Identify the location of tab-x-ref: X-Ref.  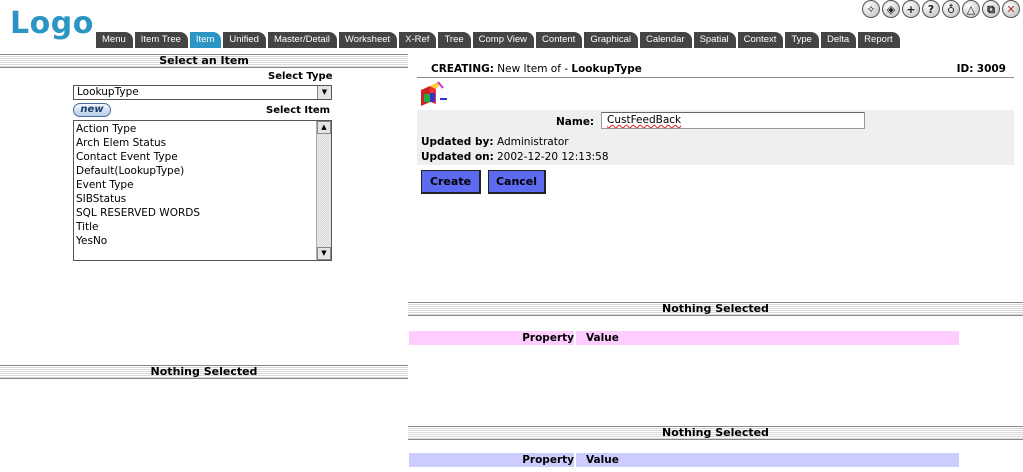
(418, 40).